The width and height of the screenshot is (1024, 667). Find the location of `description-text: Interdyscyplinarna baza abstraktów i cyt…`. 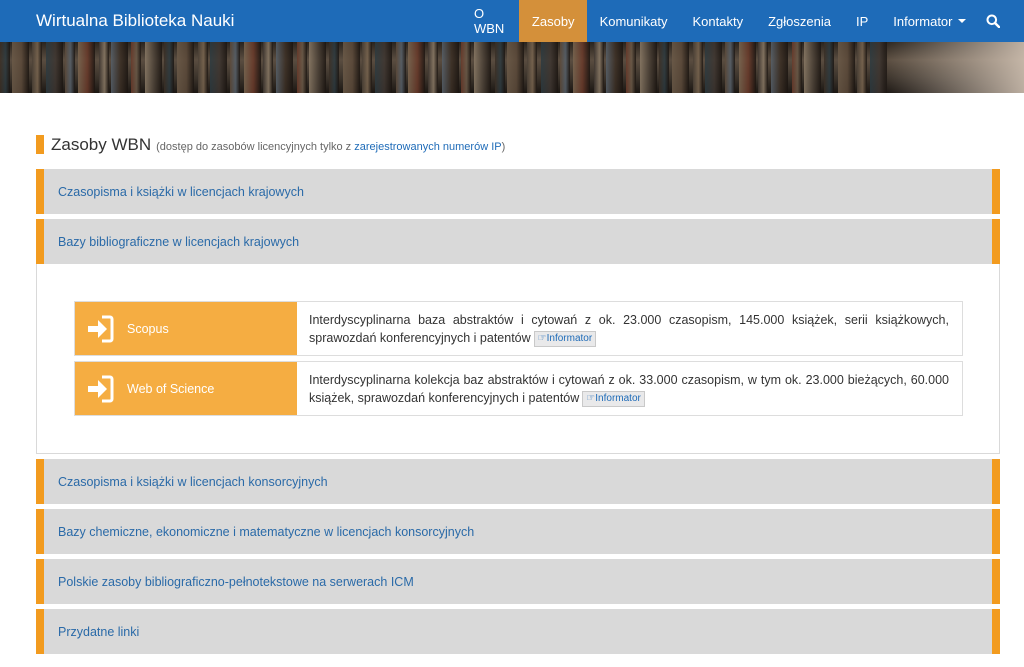

description-text: Interdyscyplinarna baza abstraktów i cyt… is located at coordinates (629, 329).